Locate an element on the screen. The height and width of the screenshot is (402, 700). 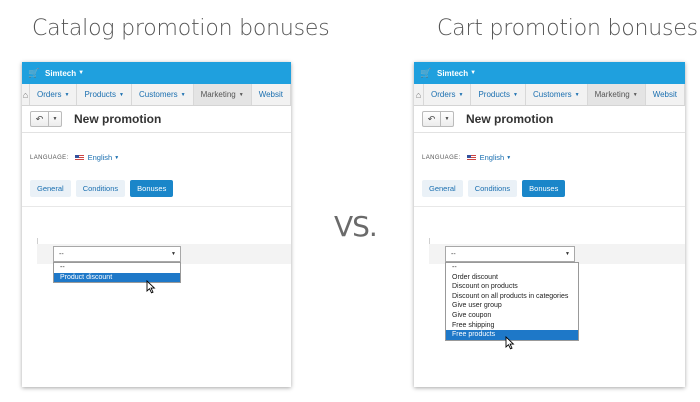
catalog-heading: Catalog promotion bonuses is located at coordinates (181, 28).